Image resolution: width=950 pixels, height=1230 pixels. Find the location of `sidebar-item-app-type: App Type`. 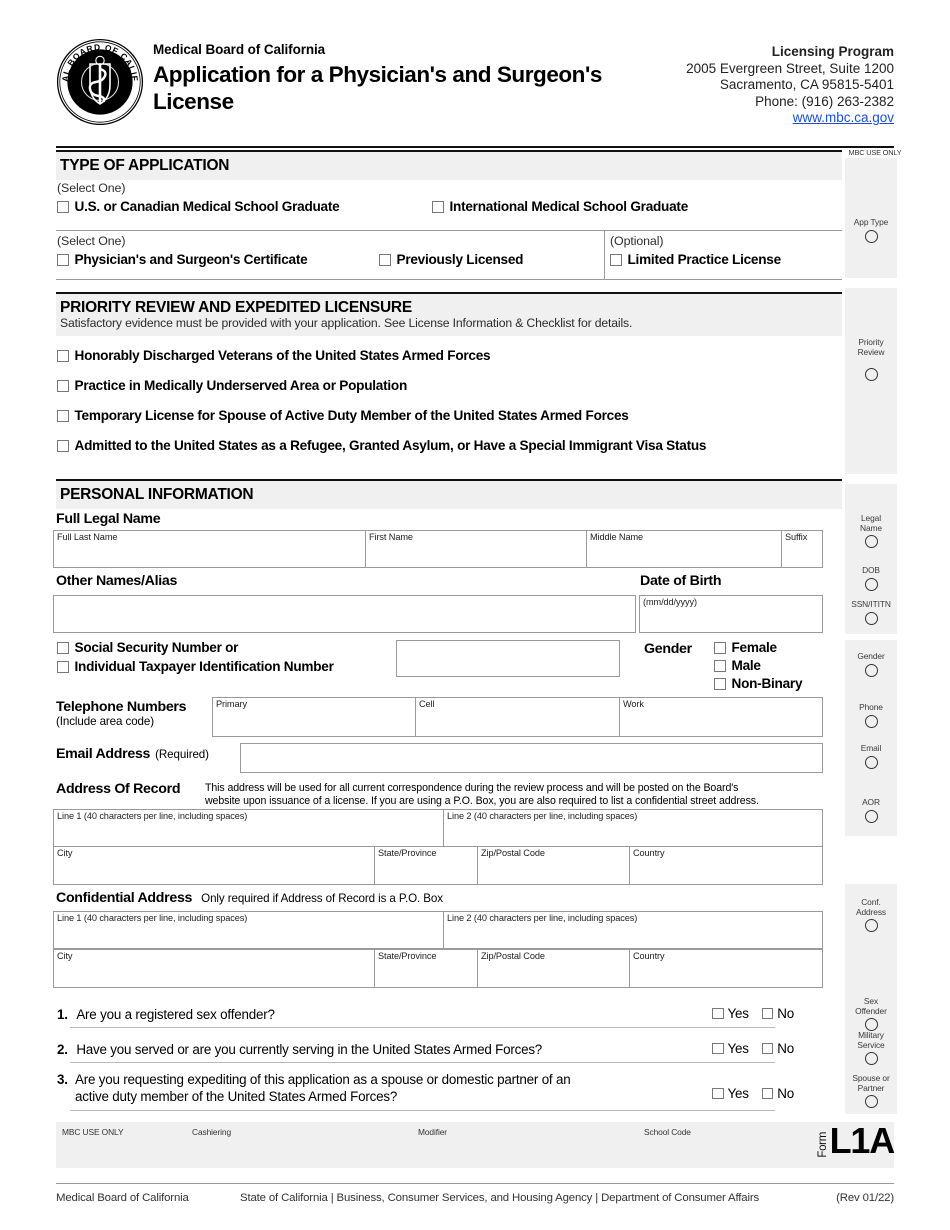

sidebar-item-app-type: App Type is located at coordinates (871, 230).